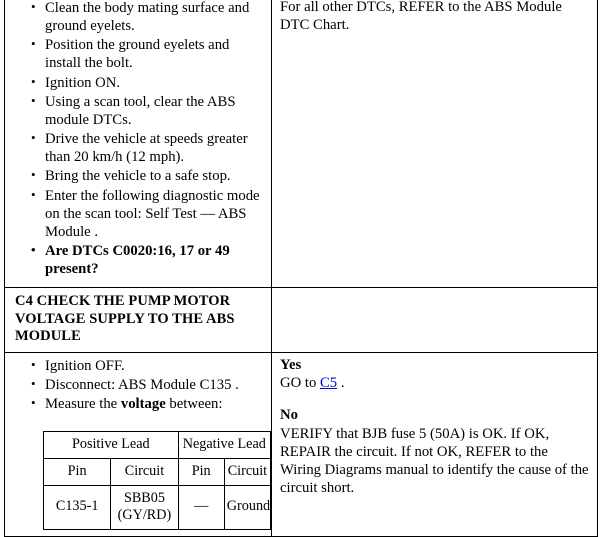  Describe the element at coordinates (328, 383) in the screenshot. I see `link-c5: C5` at that location.